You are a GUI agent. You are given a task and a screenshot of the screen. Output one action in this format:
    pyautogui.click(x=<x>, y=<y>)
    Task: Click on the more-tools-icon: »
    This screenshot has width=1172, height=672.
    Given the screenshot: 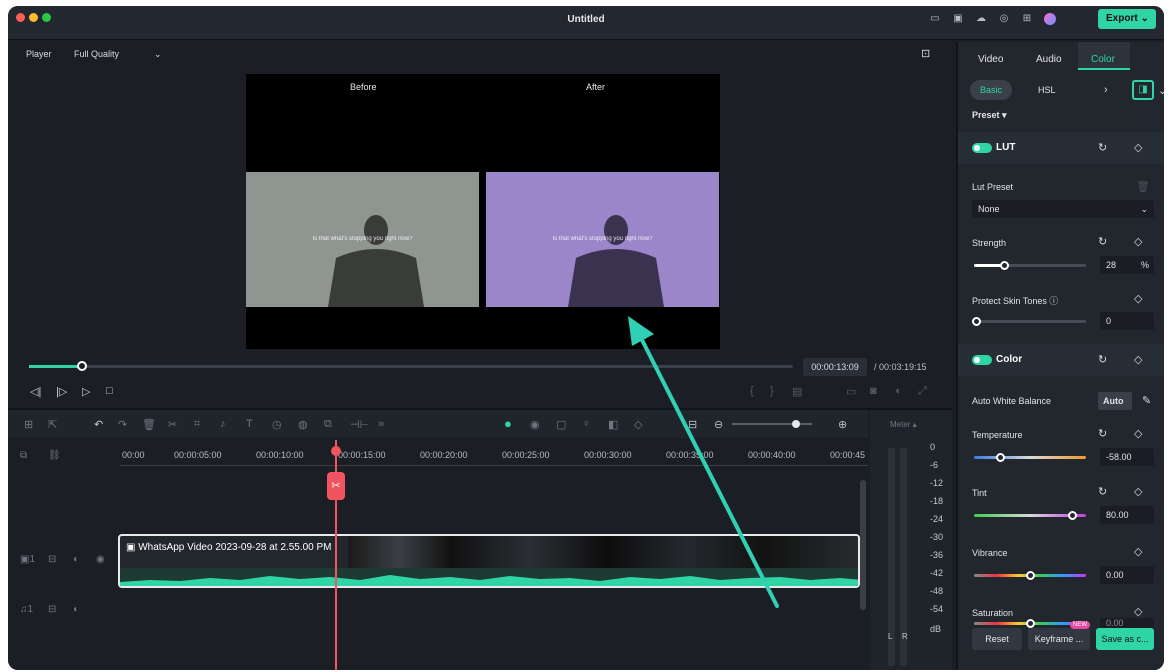 What is the action you would take?
    pyautogui.click(x=381, y=424)
    